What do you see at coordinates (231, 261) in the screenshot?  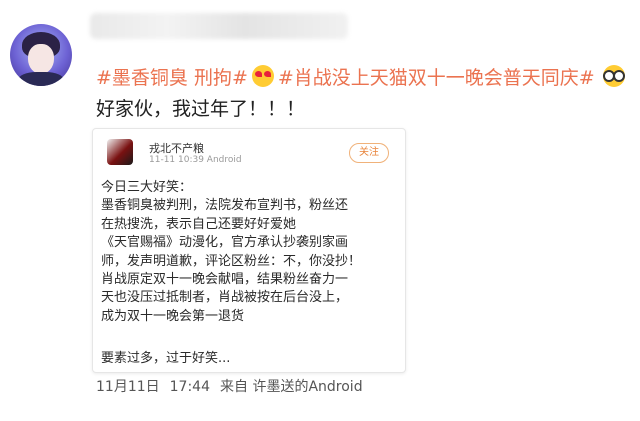 I see `card-line: 师，发声明道歉，评论区粉丝：不，你没抄！` at bounding box center [231, 261].